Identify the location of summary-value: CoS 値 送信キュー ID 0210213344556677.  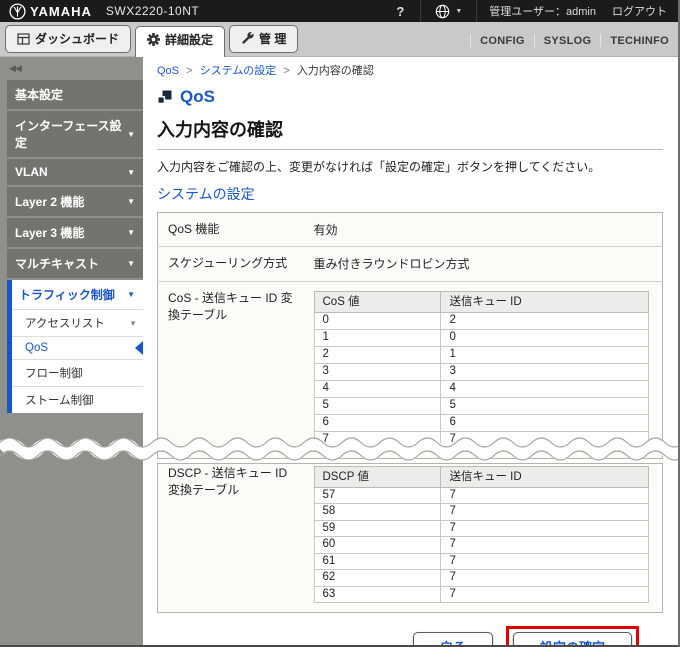
(483, 369).